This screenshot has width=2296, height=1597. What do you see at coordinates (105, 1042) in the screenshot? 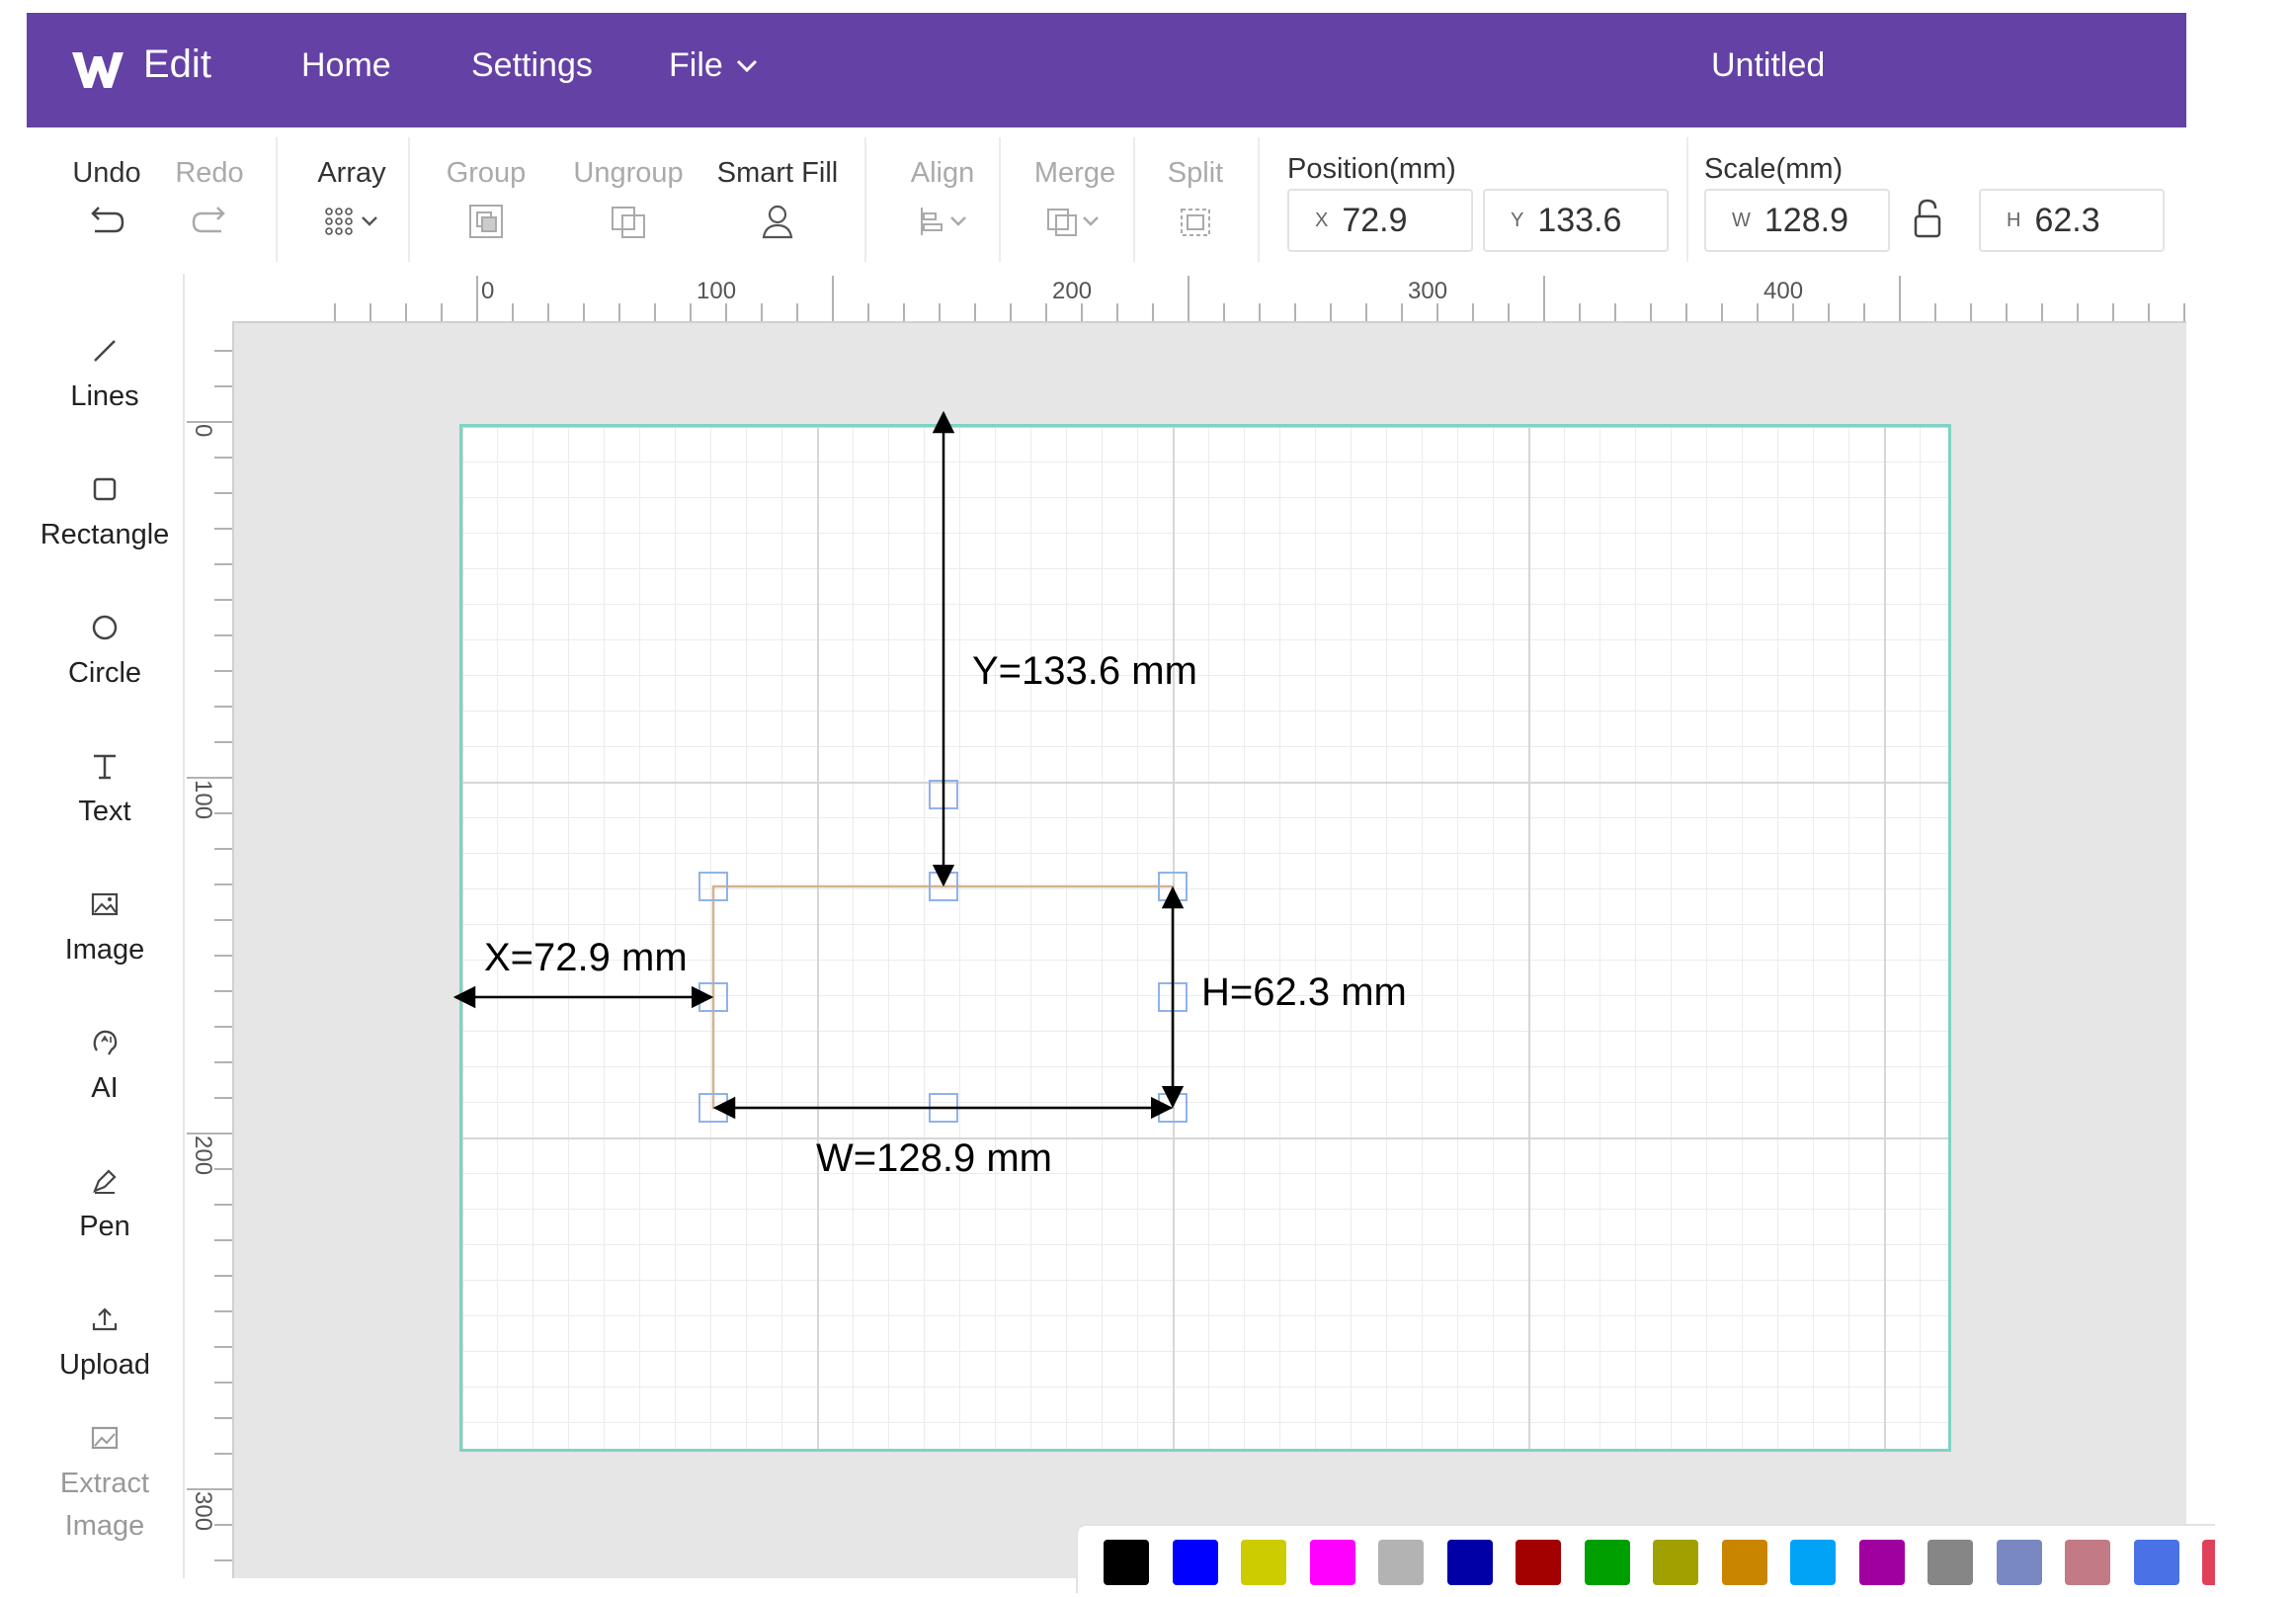
I see `ai-brain-icon` at bounding box center [105, 1042].